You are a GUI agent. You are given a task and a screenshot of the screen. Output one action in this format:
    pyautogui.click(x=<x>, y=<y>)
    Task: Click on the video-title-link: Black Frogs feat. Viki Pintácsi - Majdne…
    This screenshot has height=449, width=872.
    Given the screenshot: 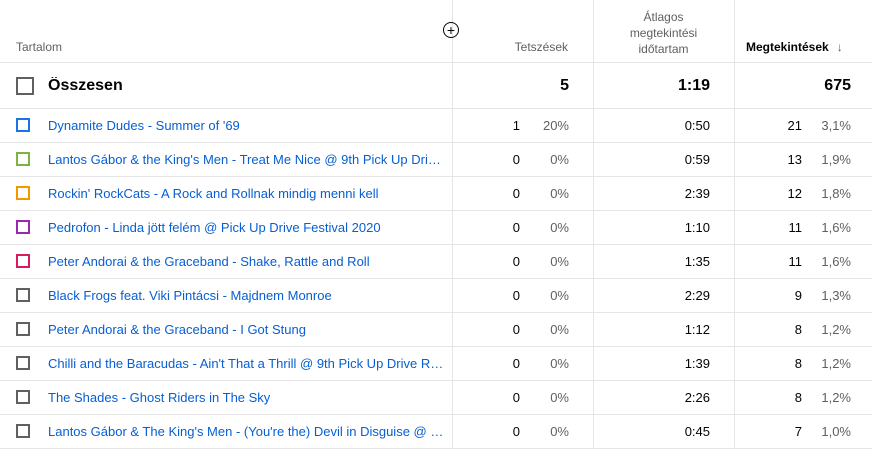 What is the action you would take?
    pyautogui.click(x=190, y=295)
    